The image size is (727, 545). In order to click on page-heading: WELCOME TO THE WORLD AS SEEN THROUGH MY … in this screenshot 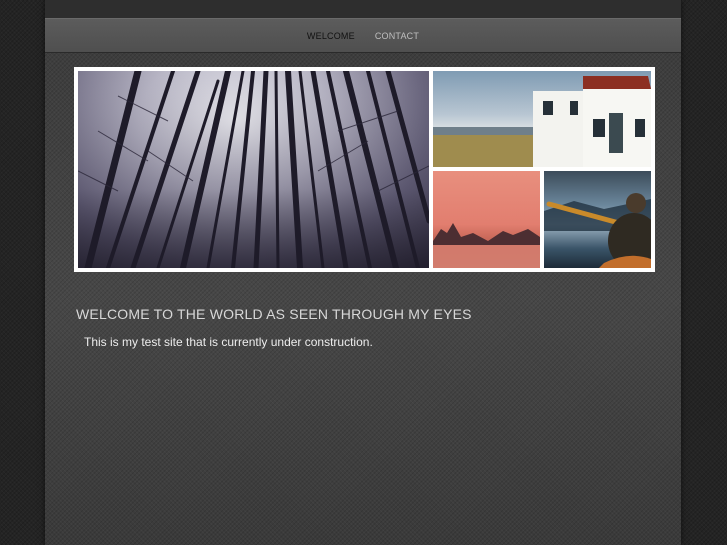, I will do `click(274, 314)`.